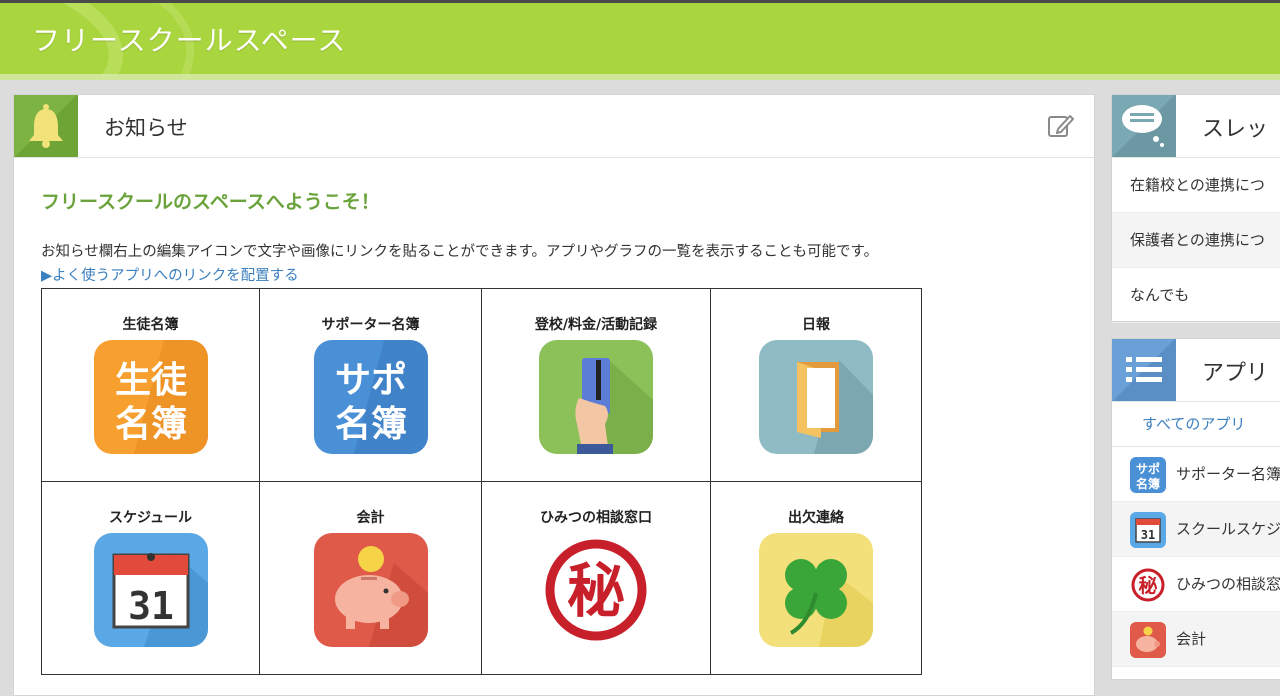 The image size is (1280, 696). I want to click on app-list-item: サポ 名簿 サポーター名簿, so click(1196, 474).